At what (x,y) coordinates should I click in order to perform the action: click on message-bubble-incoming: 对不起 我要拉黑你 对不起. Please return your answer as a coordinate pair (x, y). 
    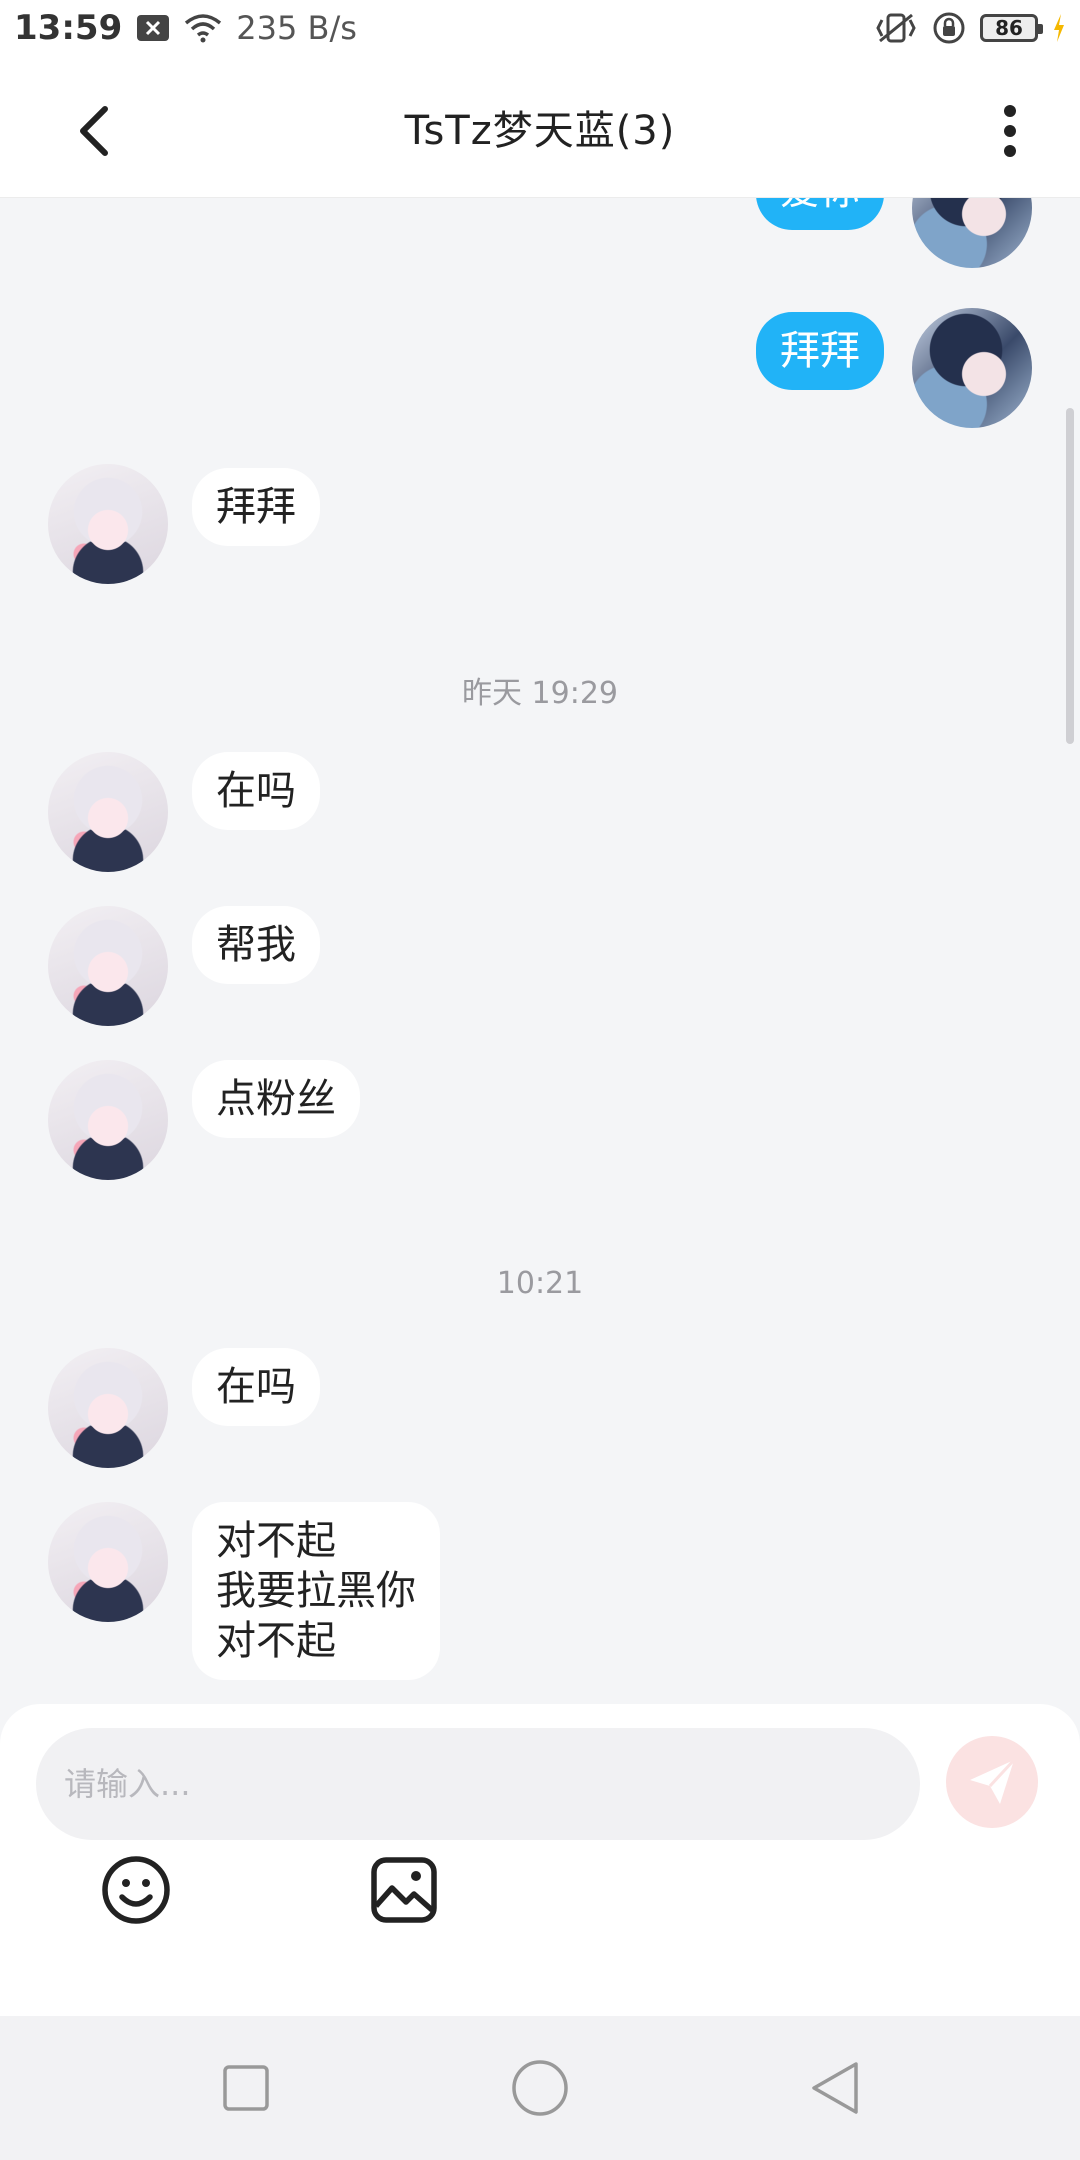
    Looking at the image, I should click on (316, 1591).